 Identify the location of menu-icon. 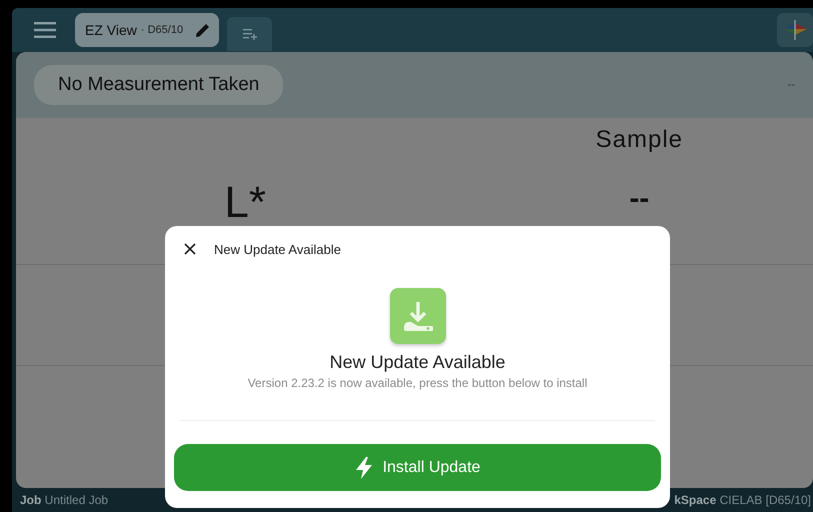
(45, 30).